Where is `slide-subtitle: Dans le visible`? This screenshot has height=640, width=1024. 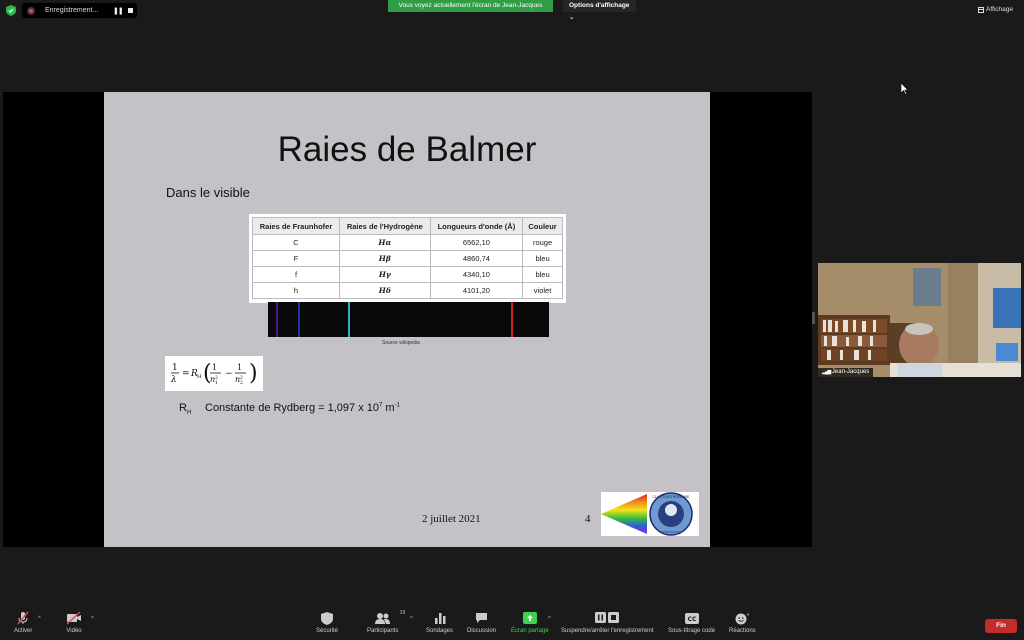
slide-subtitle: Dans le visible is located at coordinates (208, 192).